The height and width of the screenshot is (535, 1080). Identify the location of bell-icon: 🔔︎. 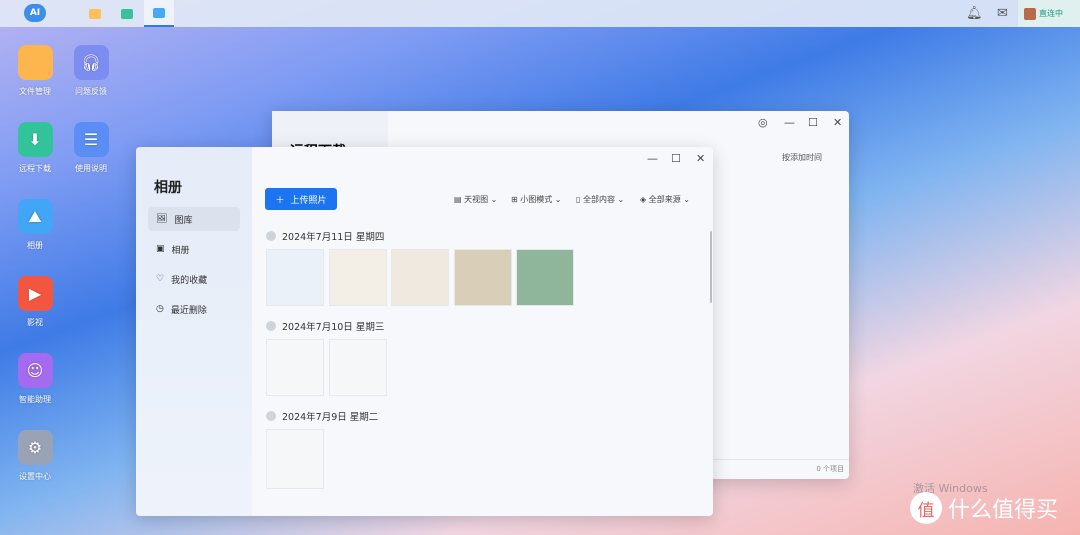
(974, 13).